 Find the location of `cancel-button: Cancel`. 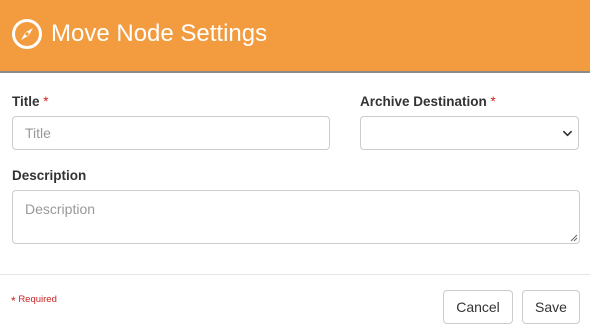

cancel-button: Cancel is located at coordinates (478, 307).